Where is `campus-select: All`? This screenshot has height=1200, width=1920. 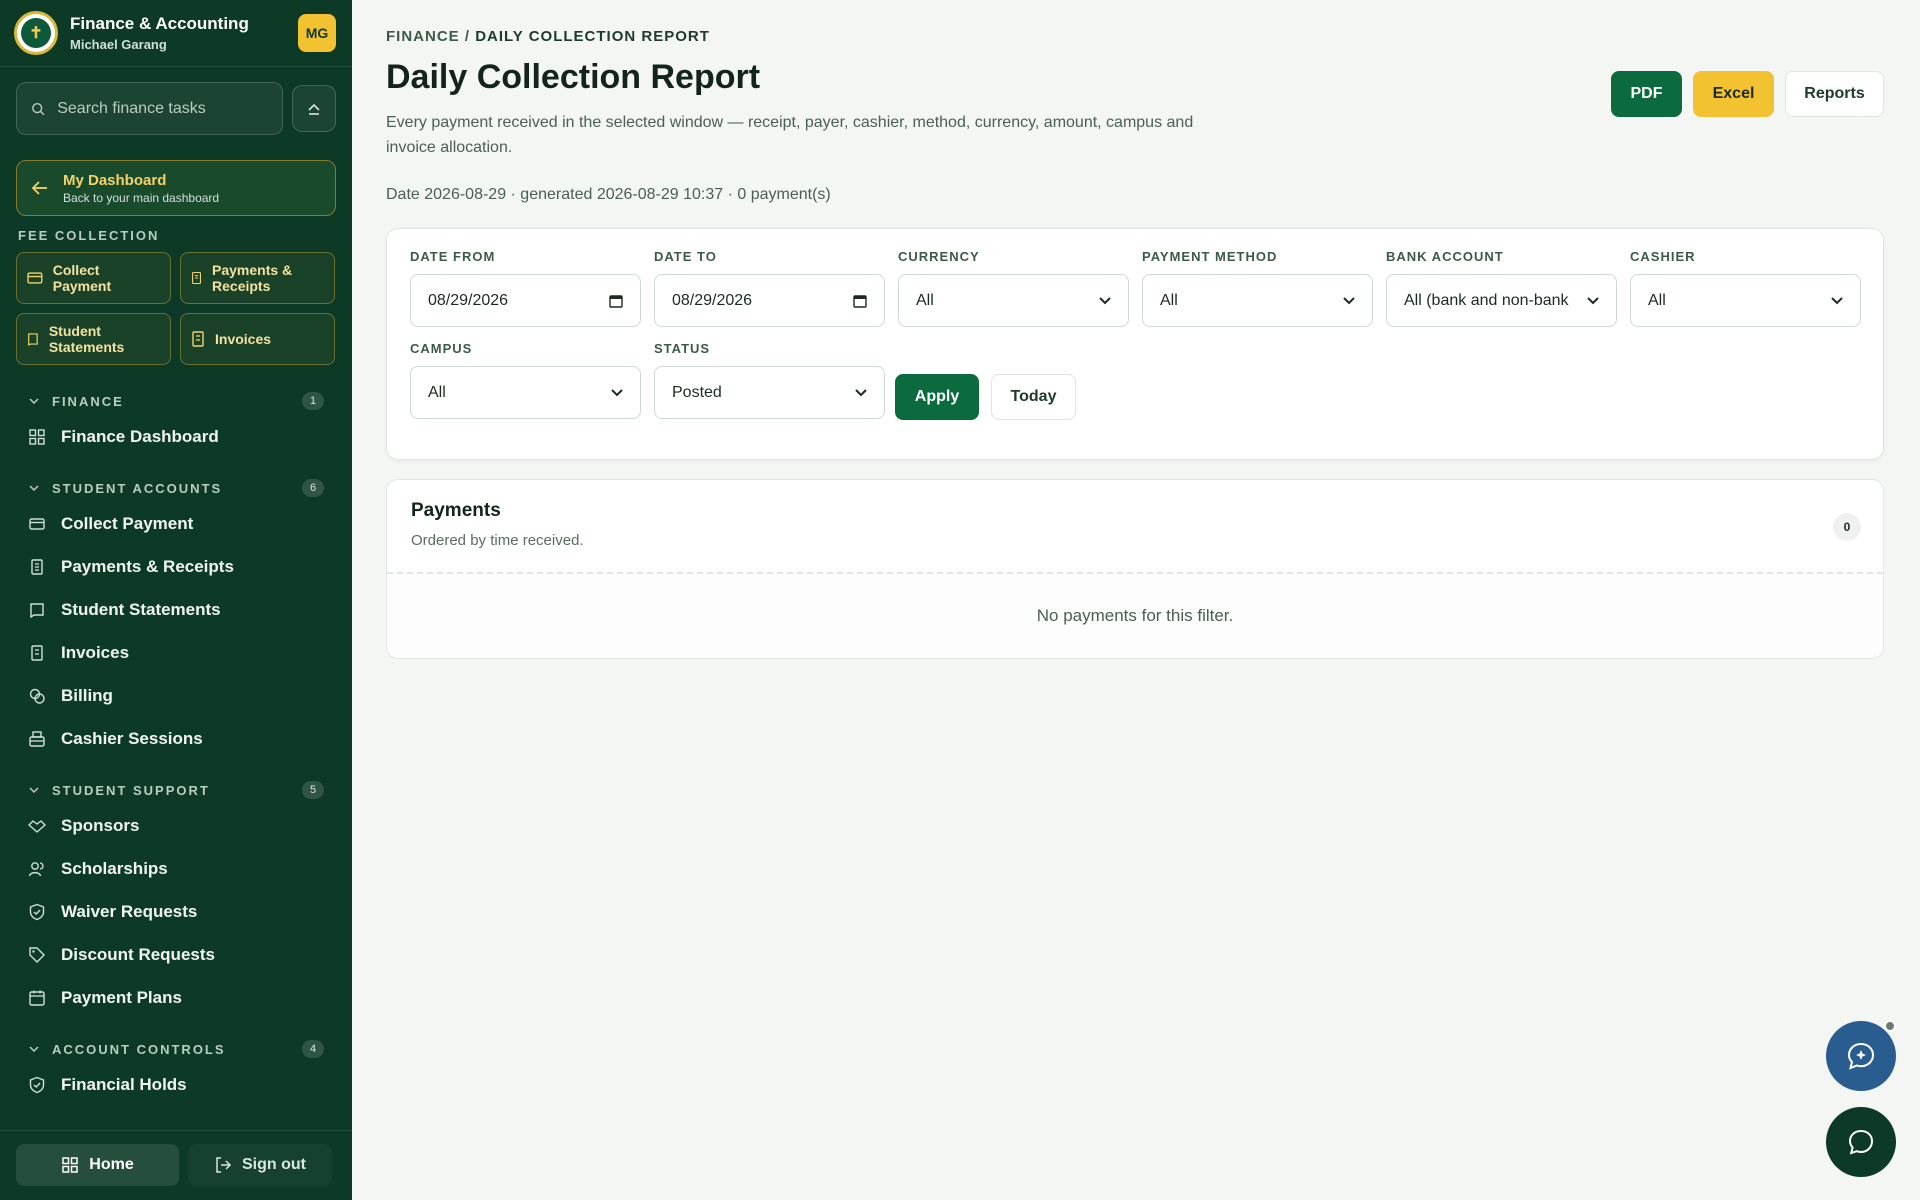 campus-select: All is located at coordinates (525, 392).